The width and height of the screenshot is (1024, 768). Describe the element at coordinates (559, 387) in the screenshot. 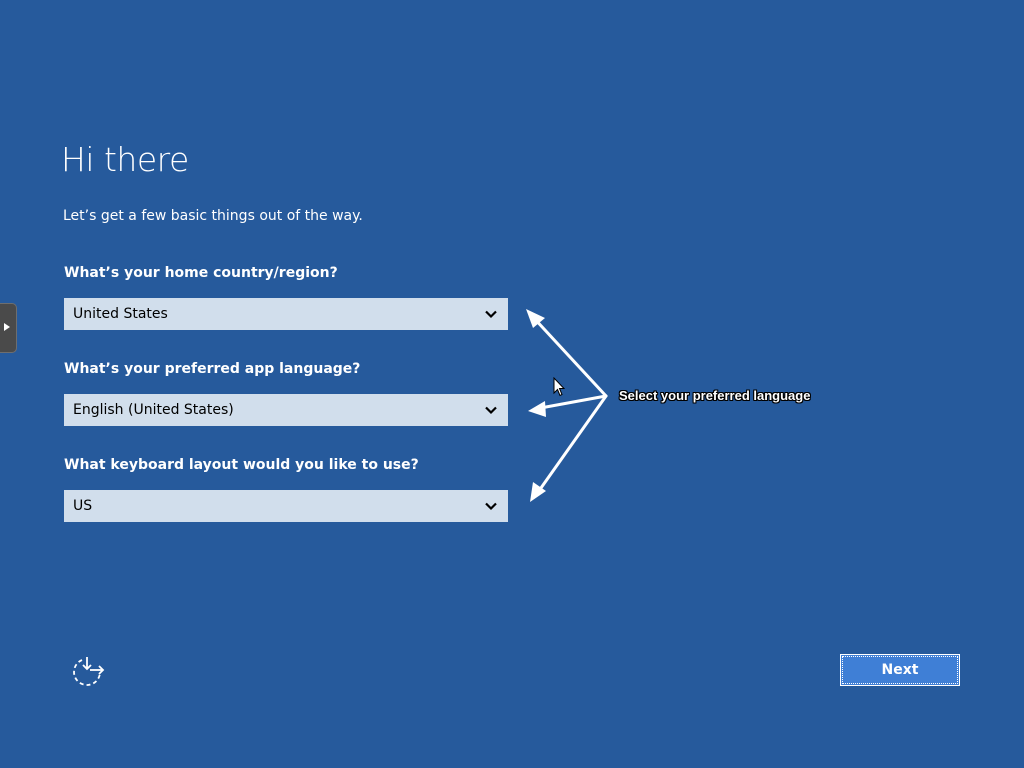

I see `mouse-cursor-icon` at that location.